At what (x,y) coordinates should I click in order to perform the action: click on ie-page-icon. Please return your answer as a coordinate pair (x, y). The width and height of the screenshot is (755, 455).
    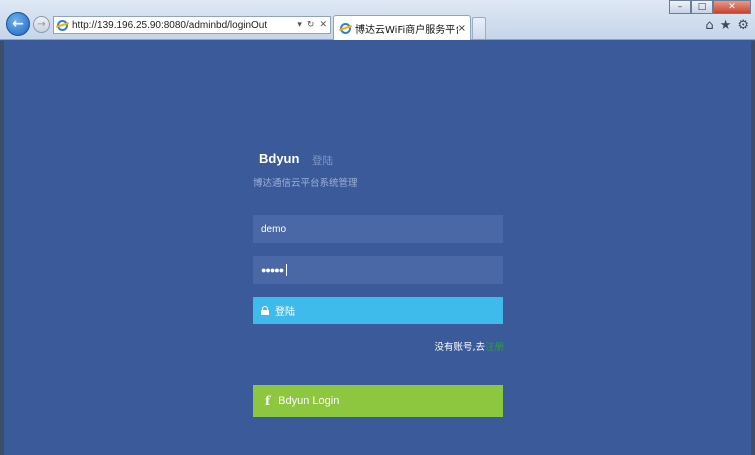
    Looking at the image, I should click on (62, 25).